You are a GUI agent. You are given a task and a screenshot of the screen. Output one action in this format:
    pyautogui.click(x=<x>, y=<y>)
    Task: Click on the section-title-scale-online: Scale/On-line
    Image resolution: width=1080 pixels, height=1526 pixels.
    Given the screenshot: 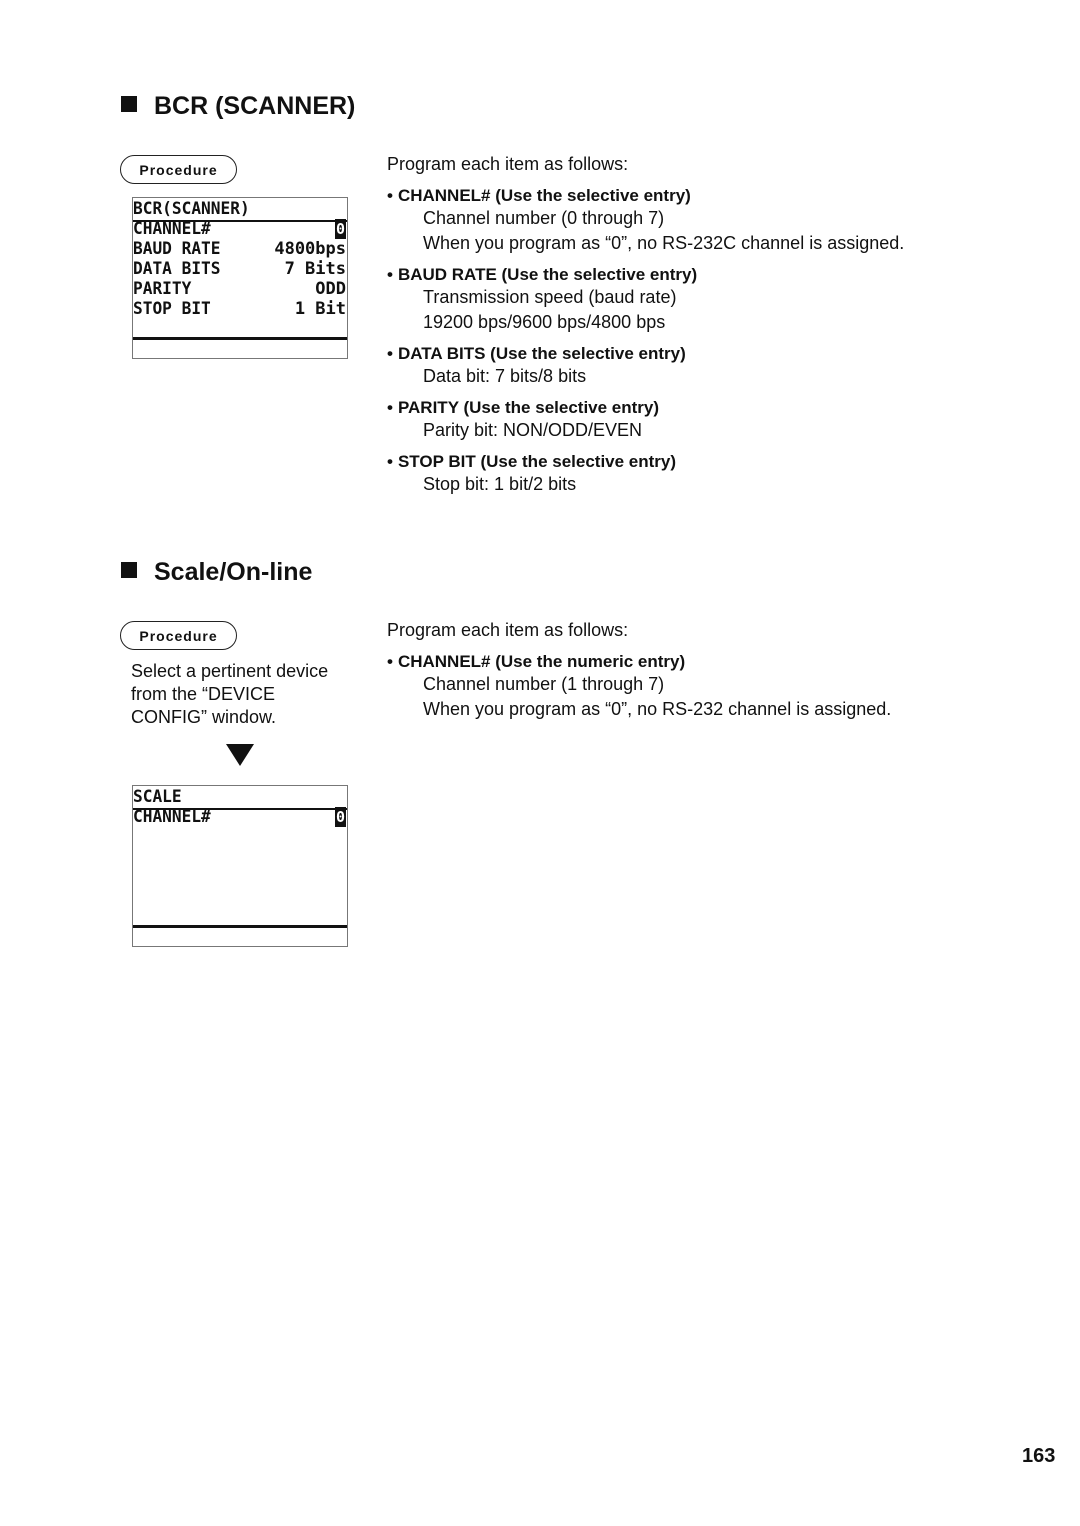 What is the action you would take?
    pyautogui.click(x=216, y=572)
    